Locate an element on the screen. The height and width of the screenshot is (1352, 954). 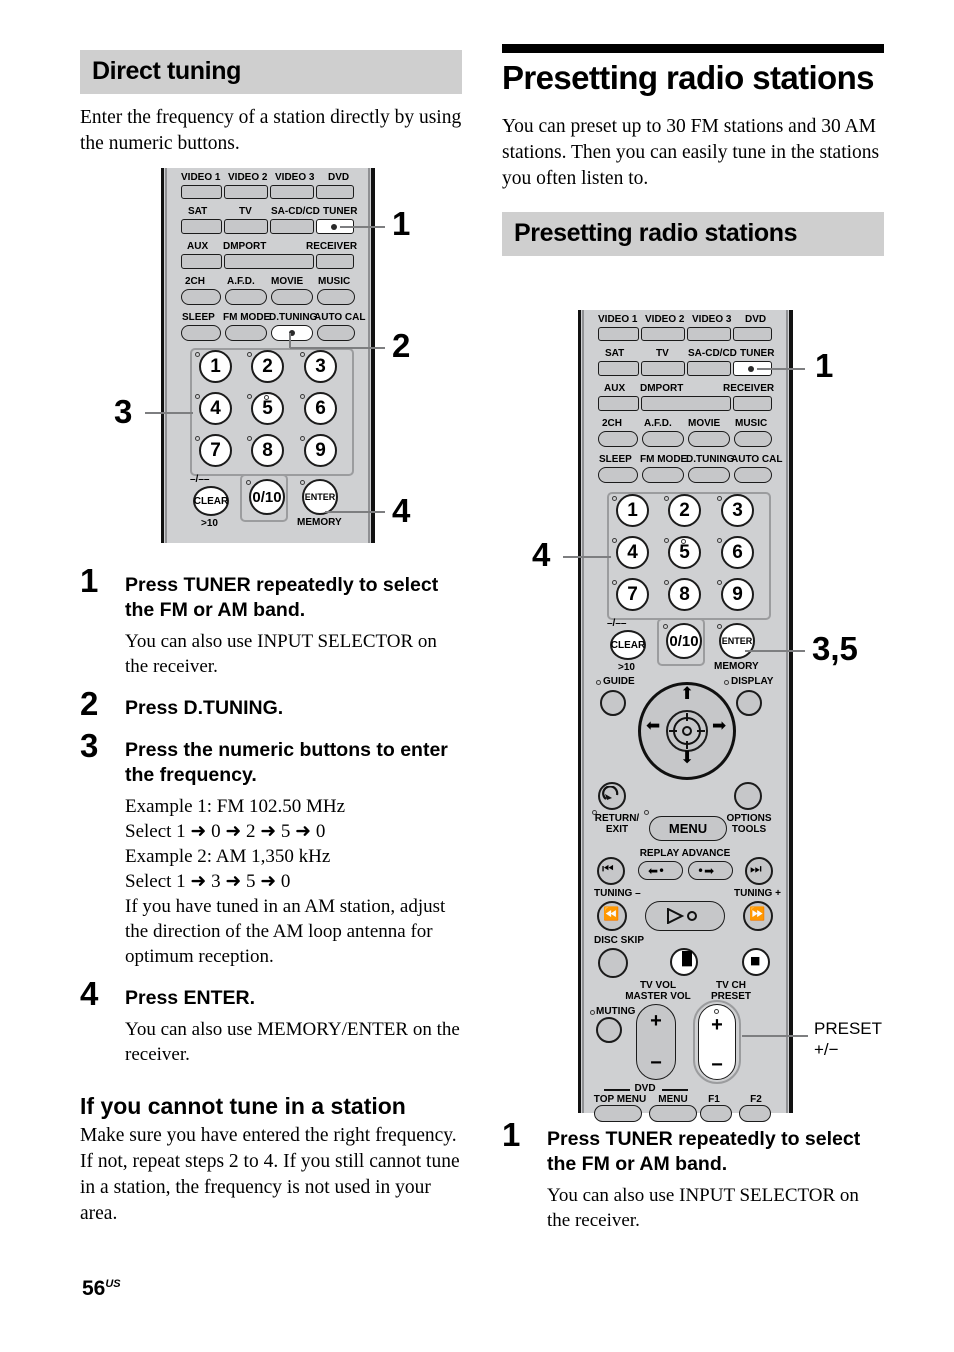
button-dmport-r is located at coordinates (686, 403).